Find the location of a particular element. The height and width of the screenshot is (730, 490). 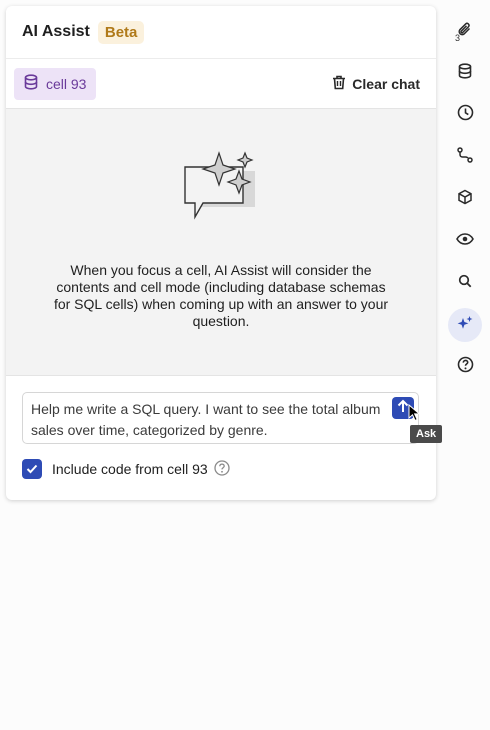

include-code-checkbox is located at coordinates (32, 469).